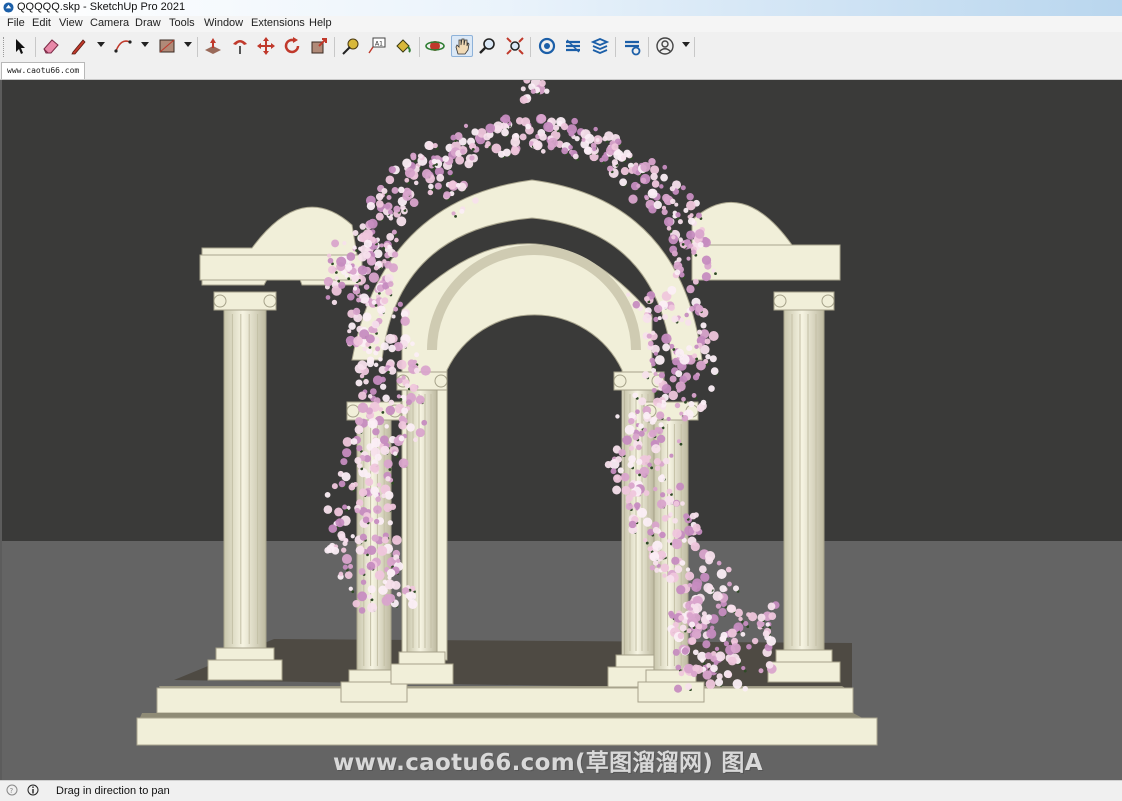 This screenshot has width=1122, height=801. What do you see at coordinates (686, 44) in the screenshot?
I see `account-dropdown-chevron-icon` at bounding box center [686, 44].